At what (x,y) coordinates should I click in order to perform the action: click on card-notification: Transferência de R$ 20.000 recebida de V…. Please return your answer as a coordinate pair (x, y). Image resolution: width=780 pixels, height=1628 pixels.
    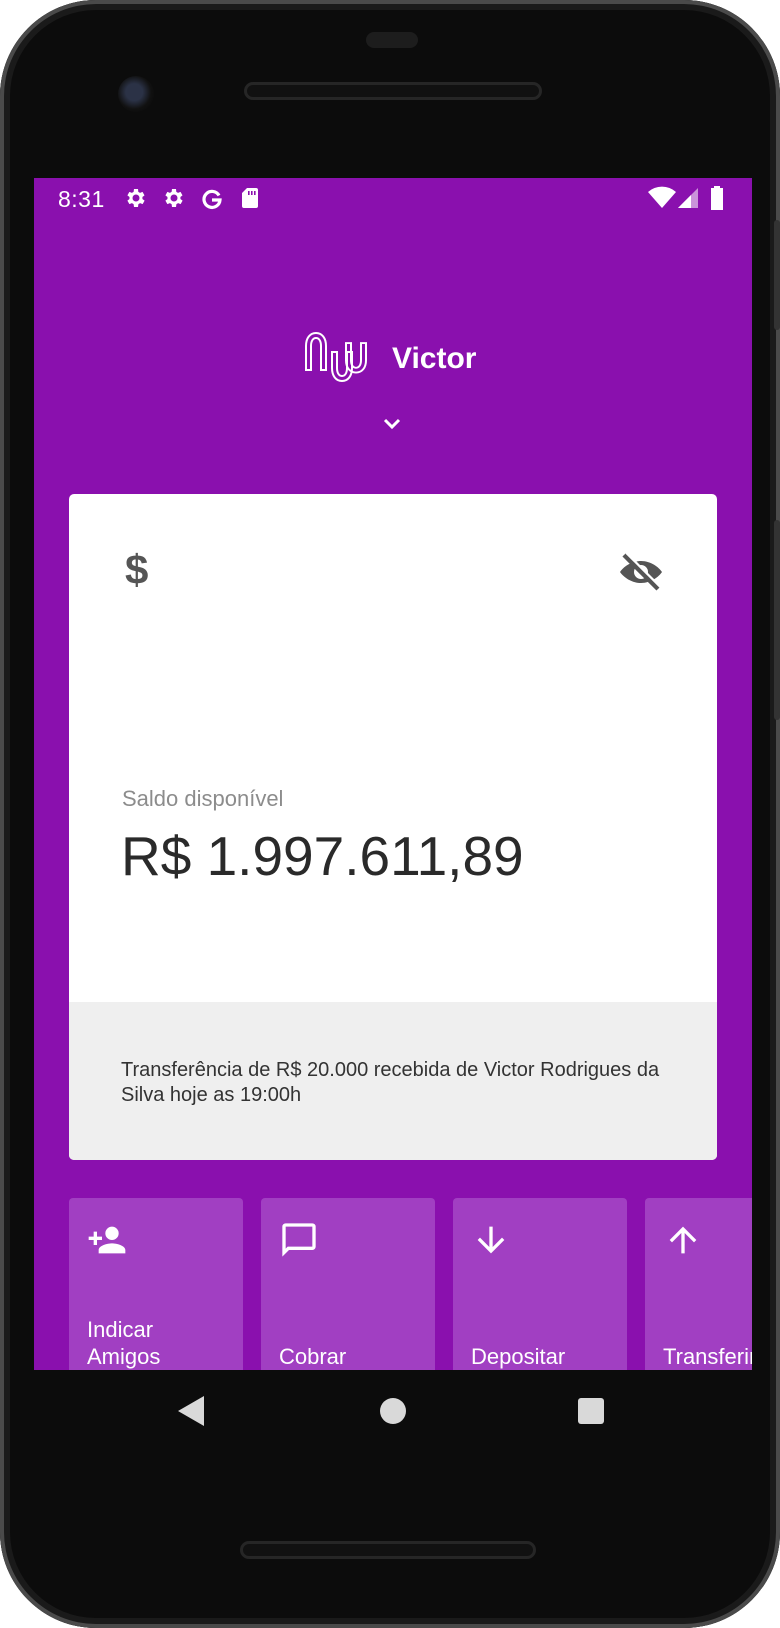
    Looking at the image, I should click on (393, 1081).